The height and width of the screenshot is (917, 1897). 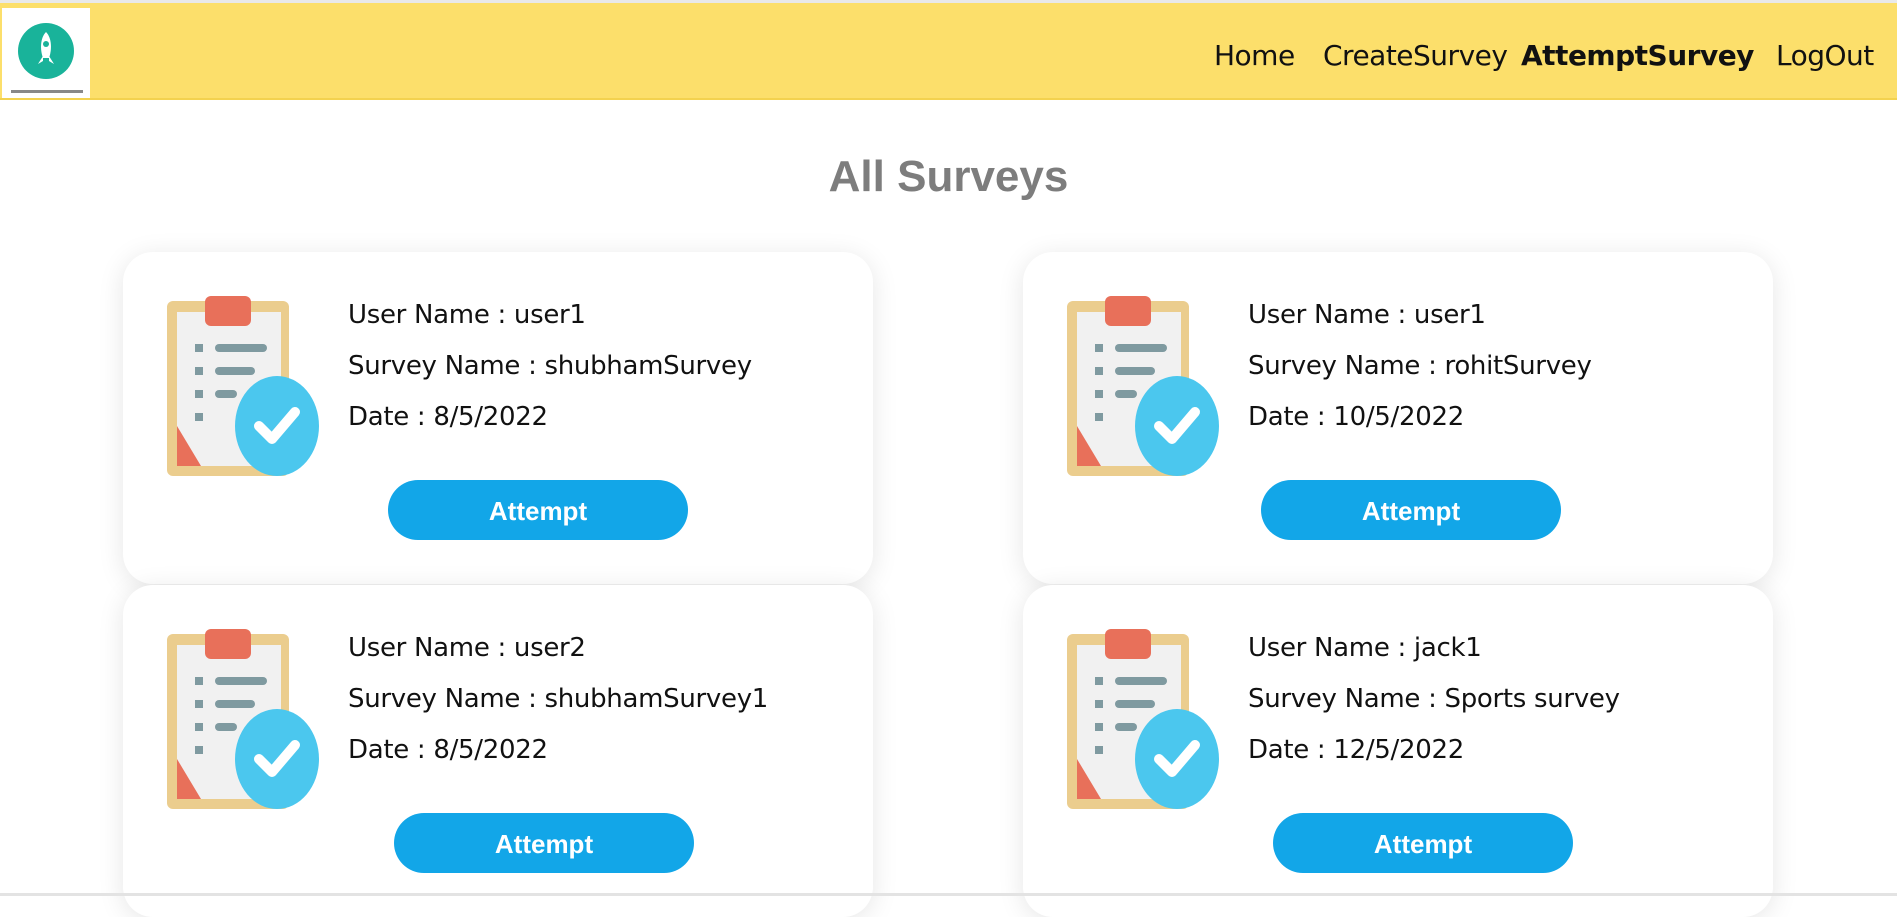 What do you see at coordinates (550, 366) in the screenshot?
I see `survey-name: Survey Name : shubhamSurvey` at bounding box center [550, 366].